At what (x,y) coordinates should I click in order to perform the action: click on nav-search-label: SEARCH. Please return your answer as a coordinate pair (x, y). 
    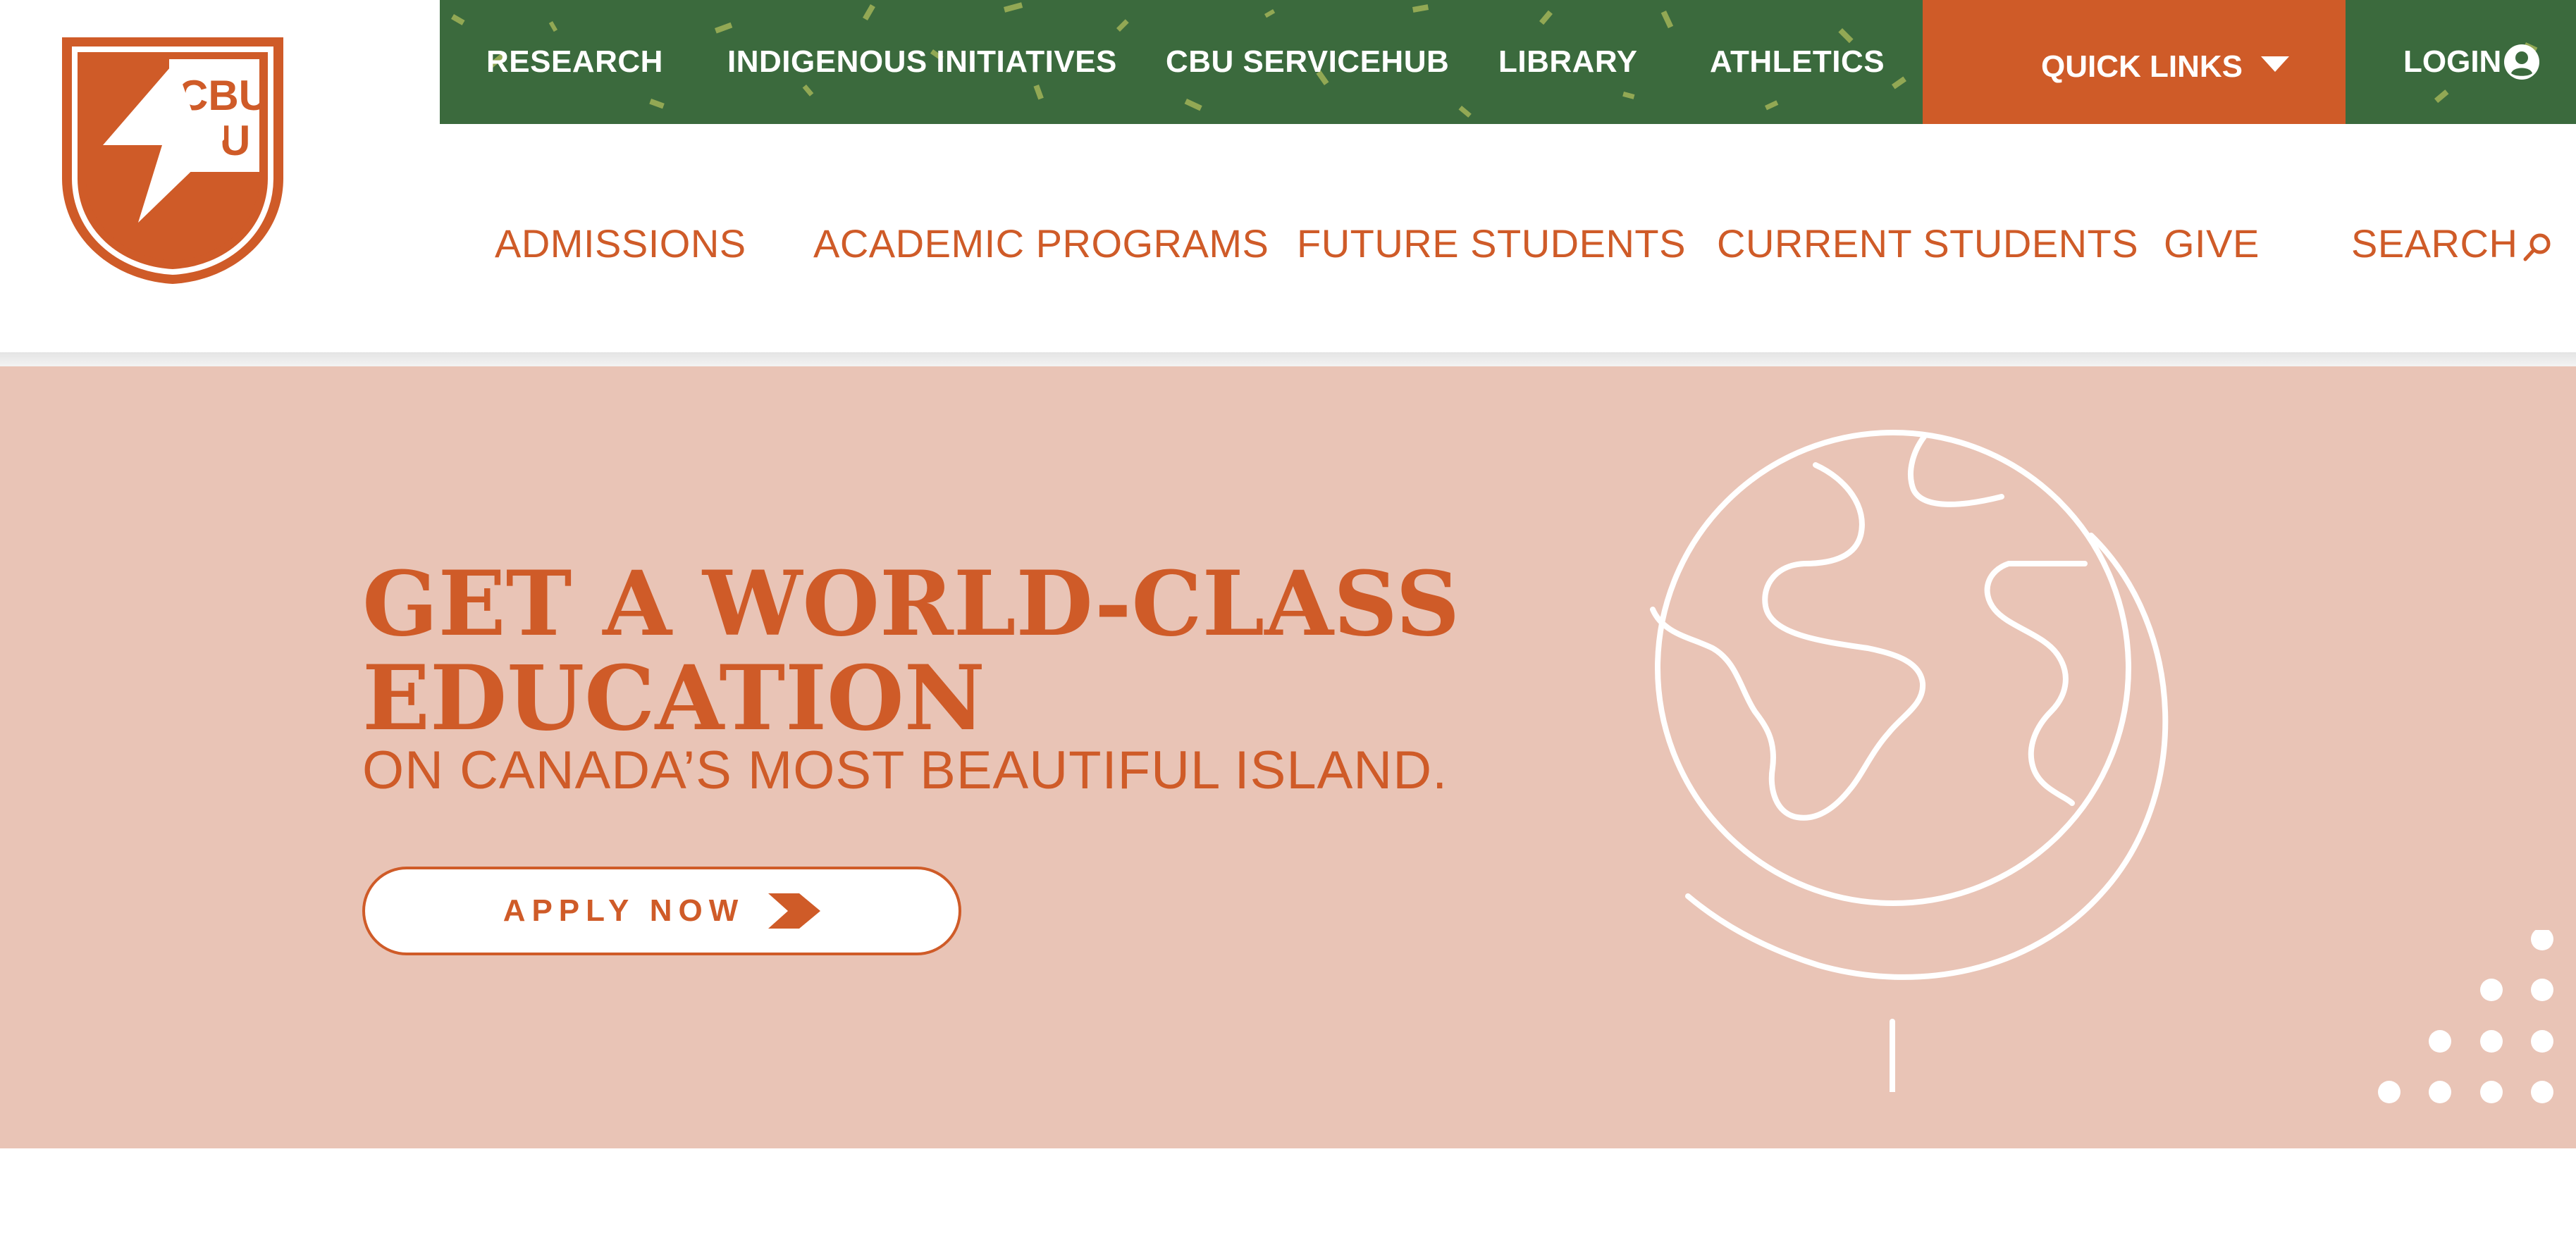
    Looking at the image, I should click on (2434, 243).